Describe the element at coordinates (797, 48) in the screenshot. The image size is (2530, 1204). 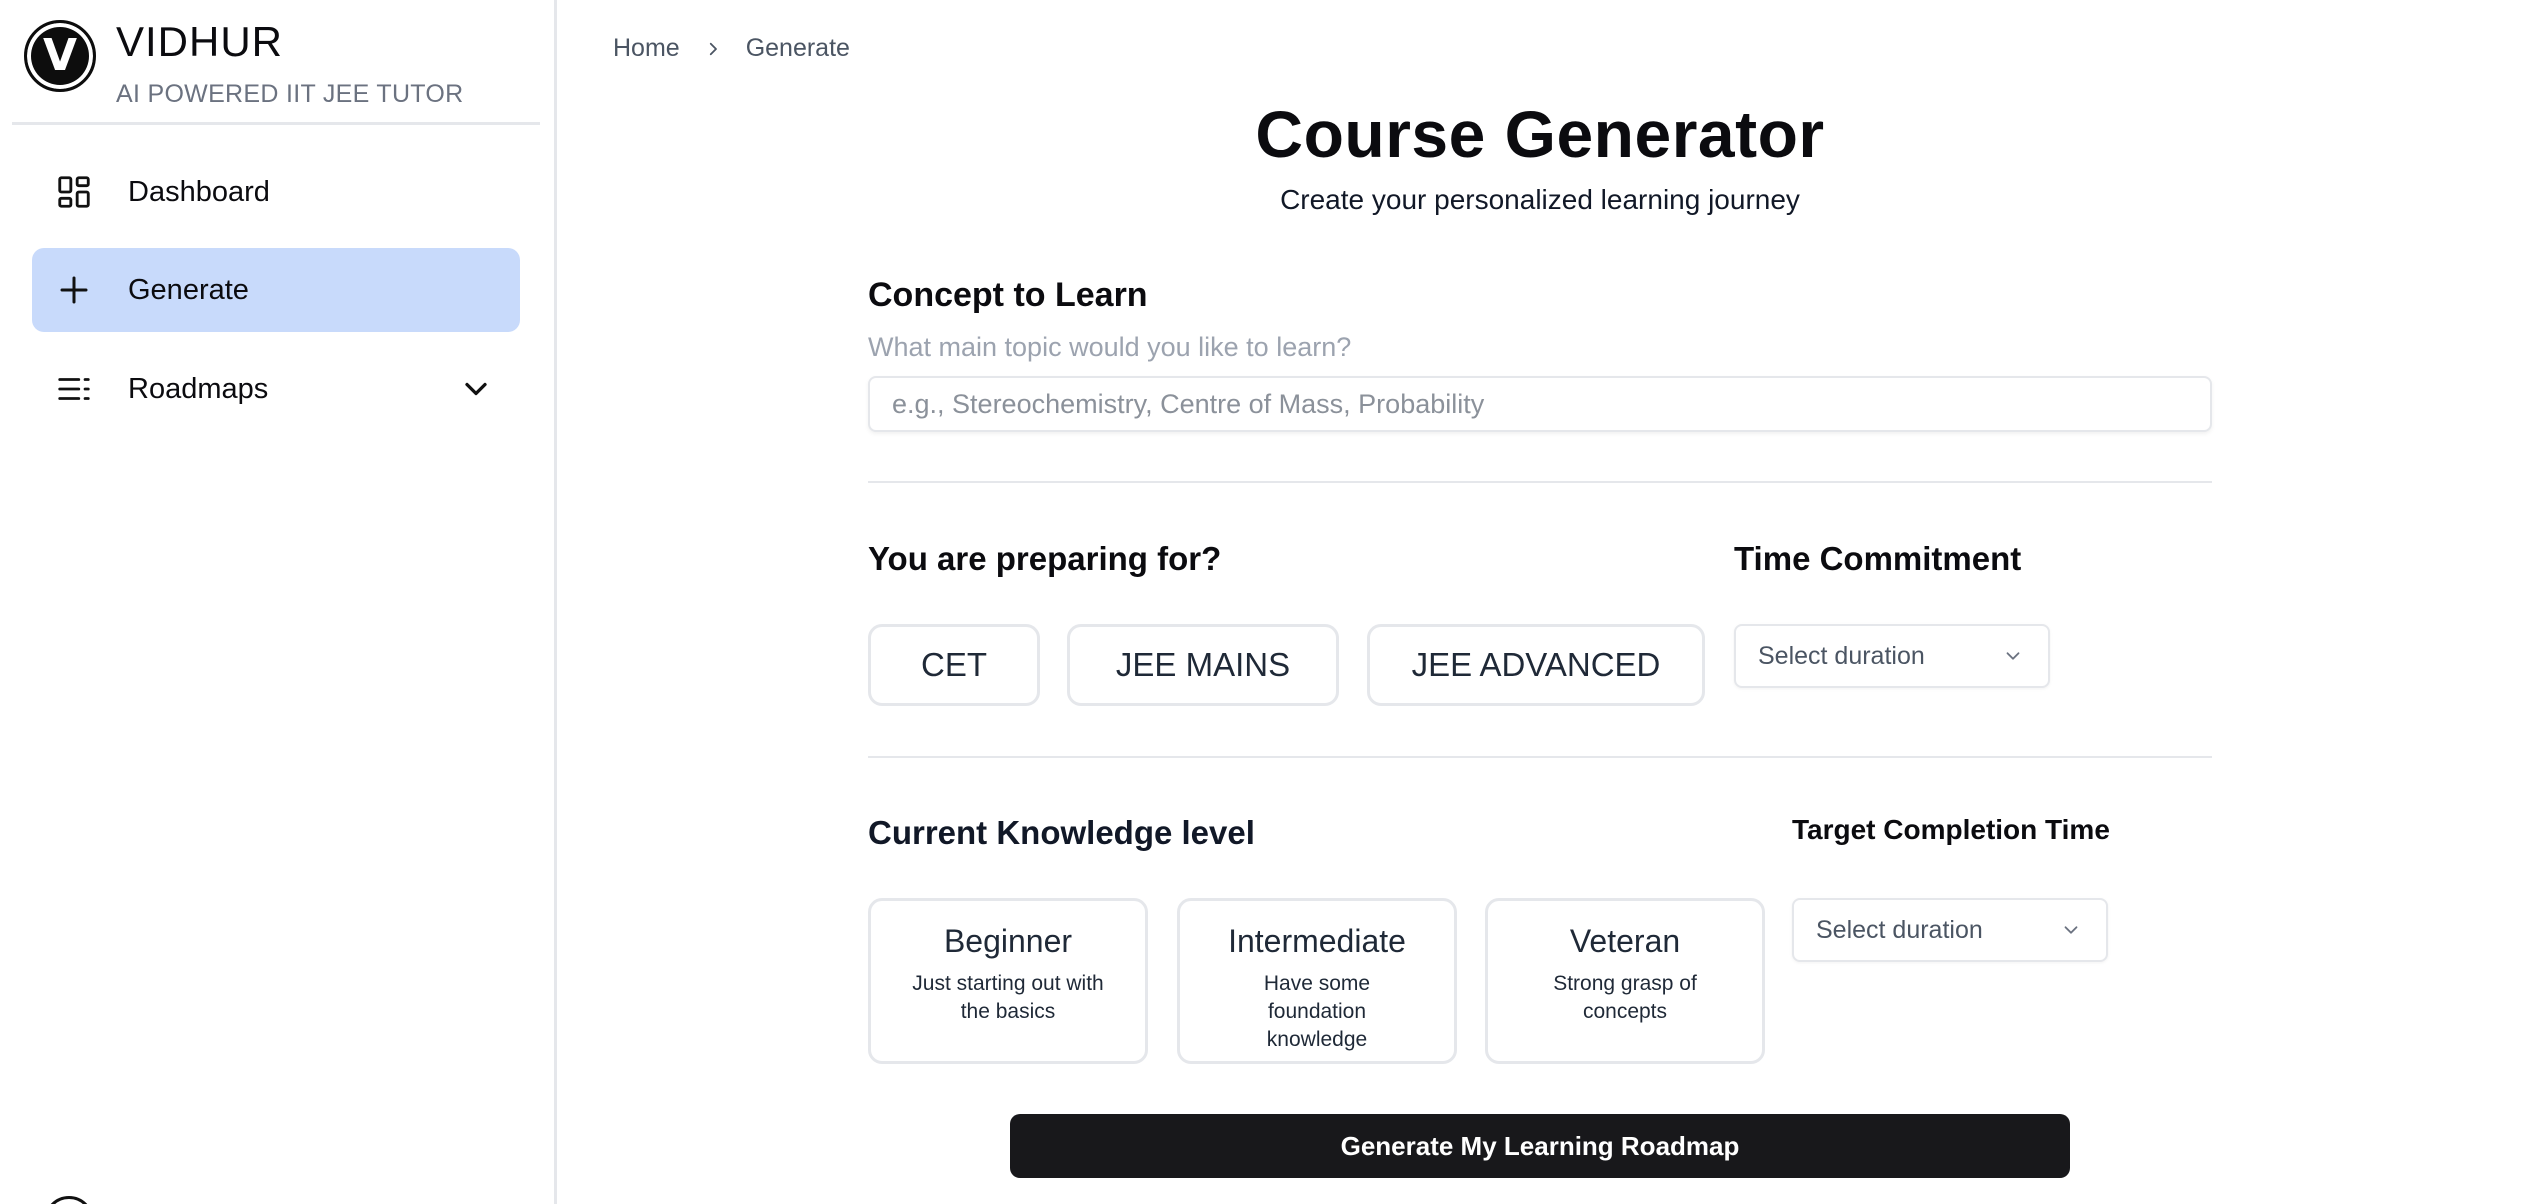
I see `breadcrumb-current: Generate` at that location.